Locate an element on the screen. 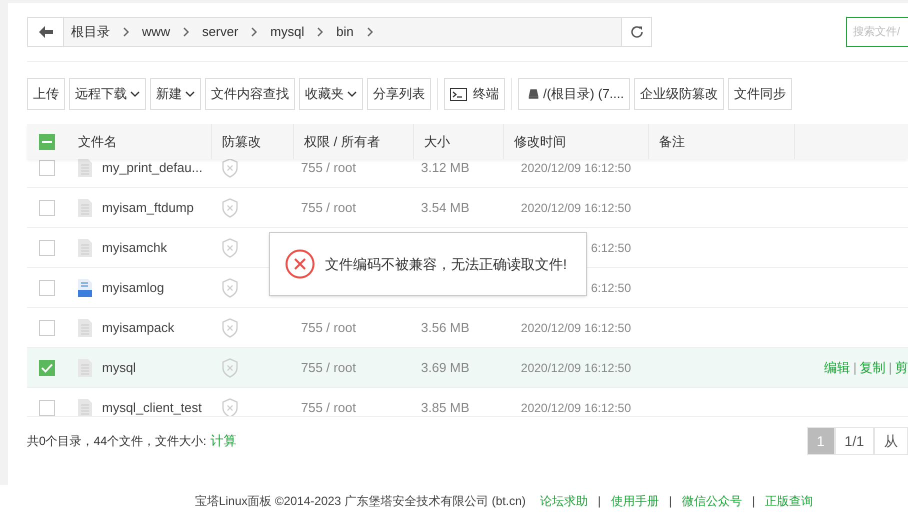 This screenshot has width=908, height=515. column-header: 大小 is located at coordinates (437, 142).